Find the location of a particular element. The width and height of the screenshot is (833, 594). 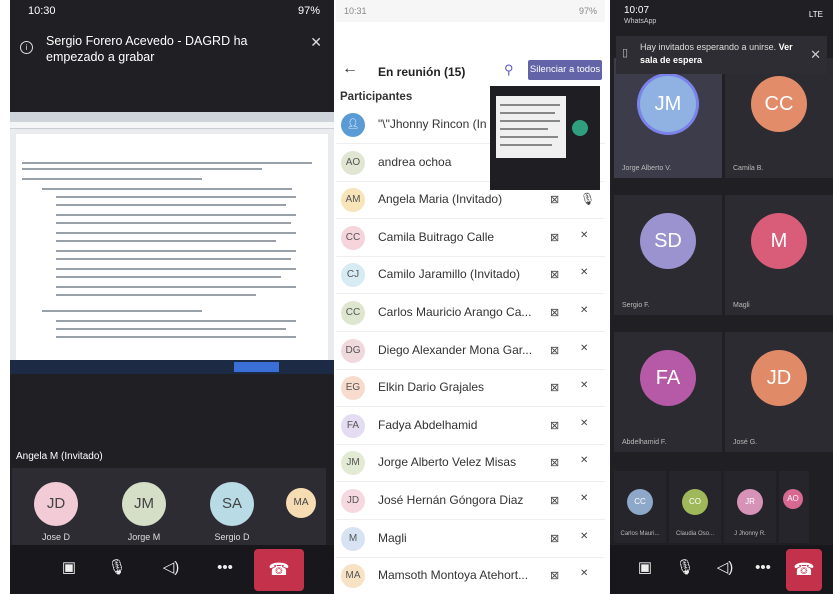

participant-name: Jorge Alberto Velez Misas is located at coordinates (447, 462).